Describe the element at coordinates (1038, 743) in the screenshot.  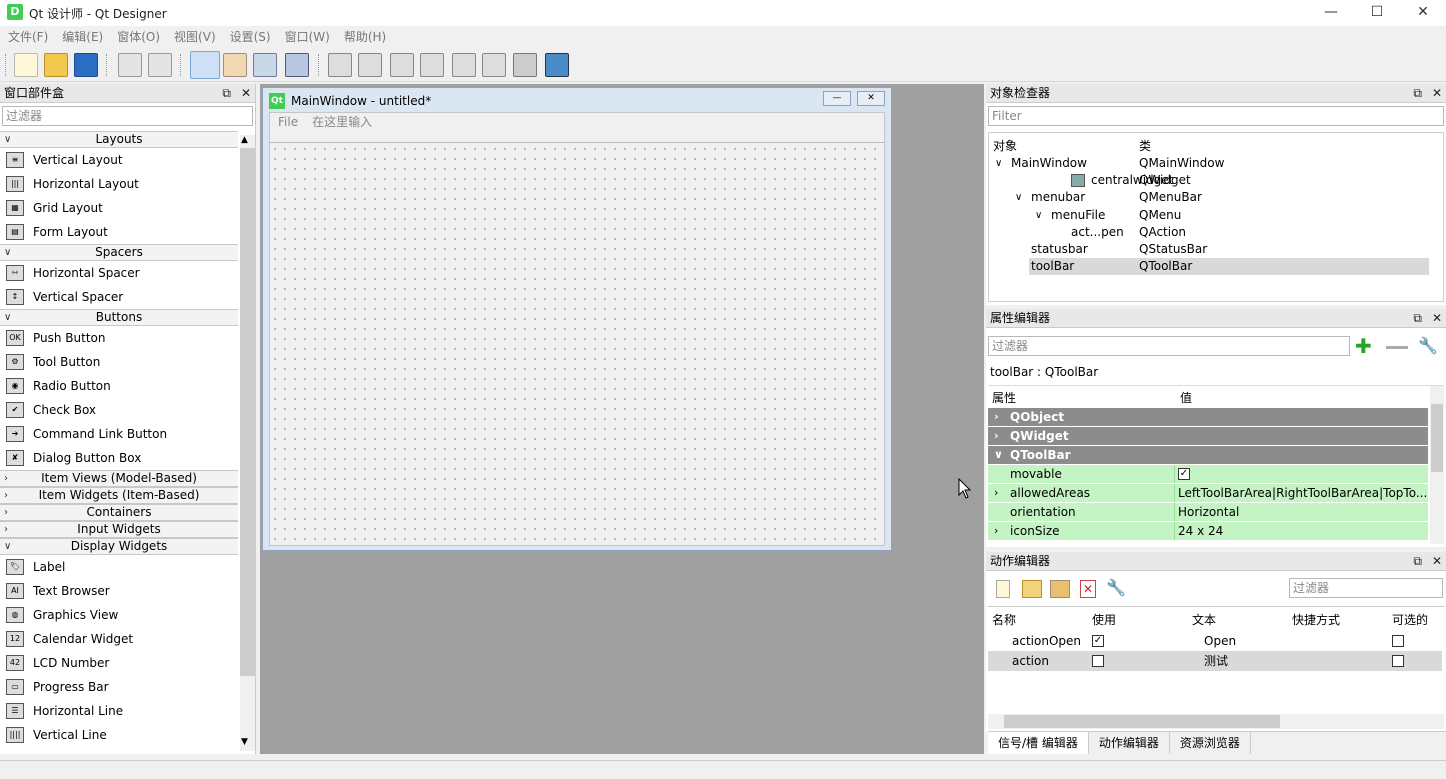
I see `tab-signal-slot-editor: 信号/槽 编辑器` at that location.